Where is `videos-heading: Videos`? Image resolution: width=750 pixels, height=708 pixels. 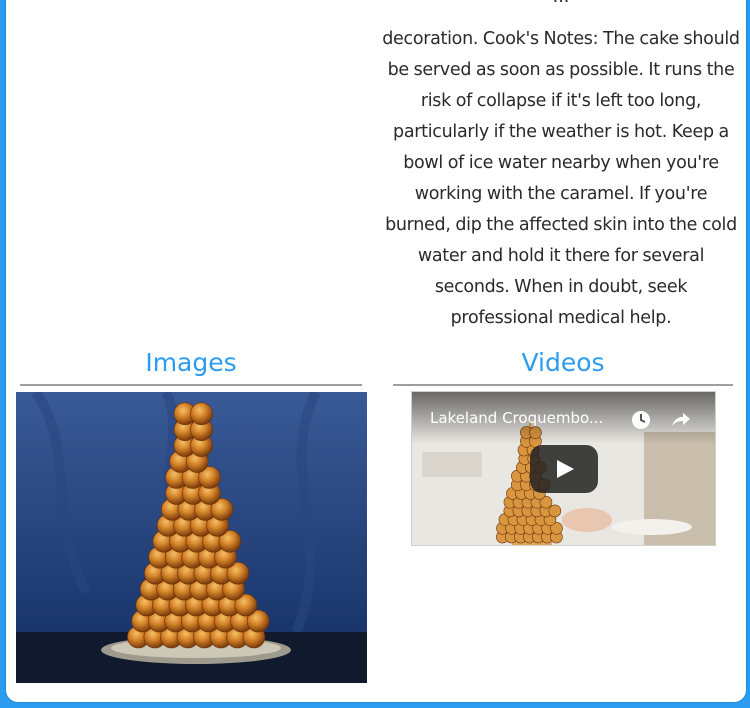 videos-heading: Videos is located at coordinates (563, 362).